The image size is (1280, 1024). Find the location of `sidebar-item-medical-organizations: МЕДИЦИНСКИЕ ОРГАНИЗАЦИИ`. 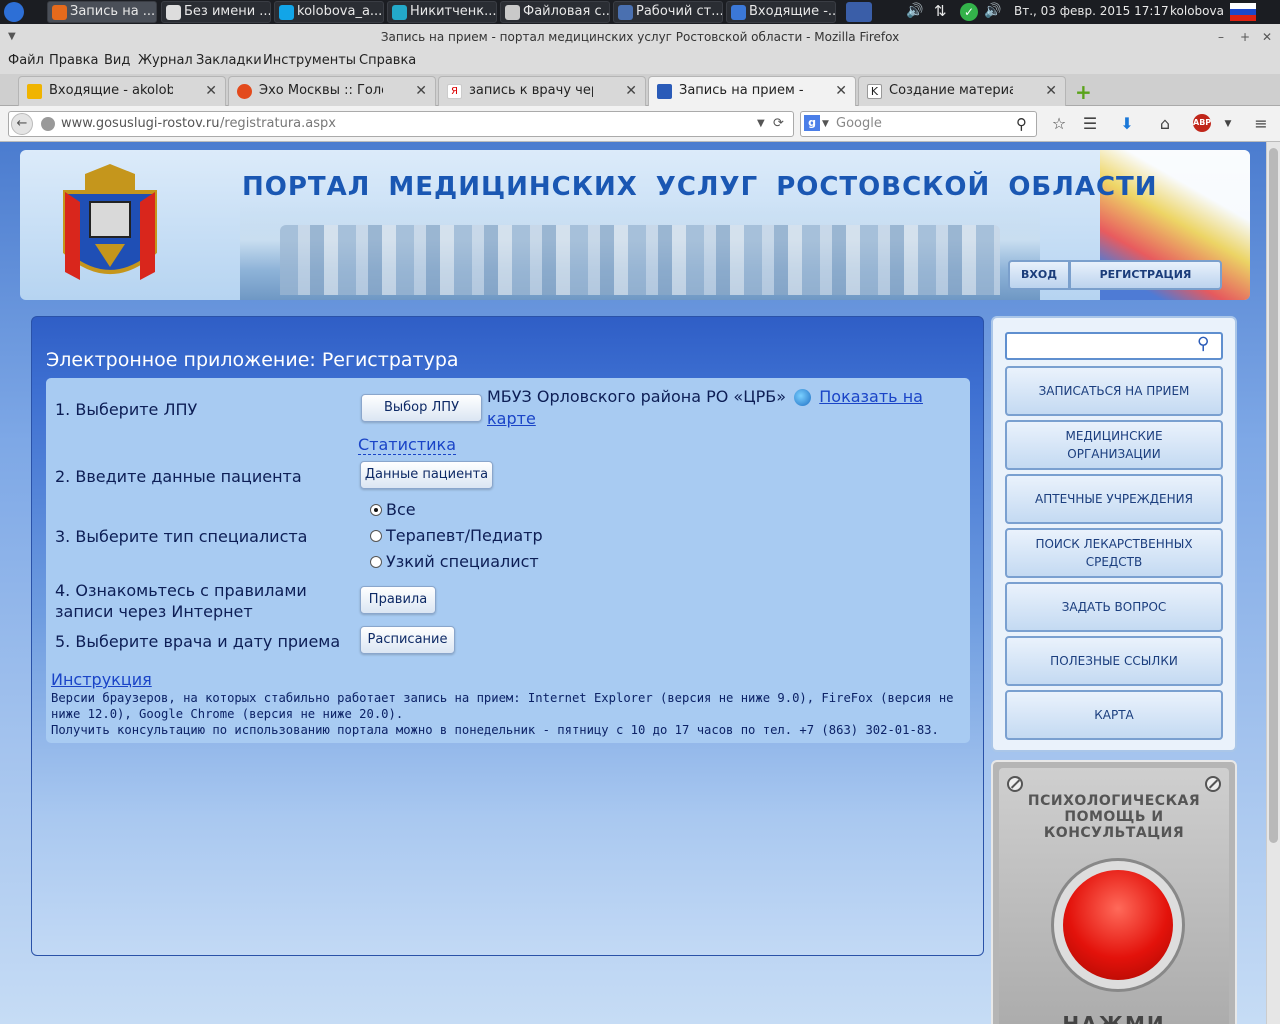

sidebar-item-medical-organizations: МЕДИЦИНСКИЕ ОРГАНИЗАЦИИ is located at coordinates (1114, 445).